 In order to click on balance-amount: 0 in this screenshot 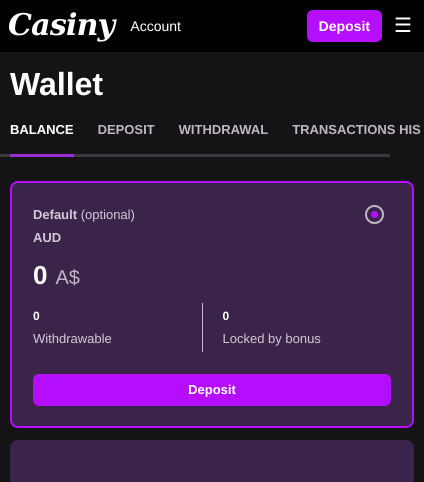, I will do `click(40, 275)`.